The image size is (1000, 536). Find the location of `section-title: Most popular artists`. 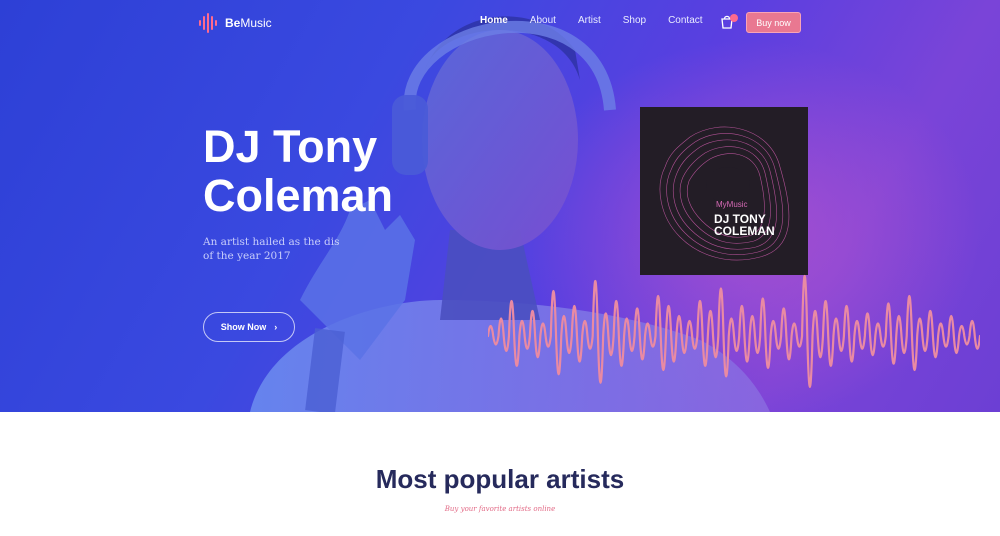

section-title: Most popular artists is located at coordinates (500, 479).